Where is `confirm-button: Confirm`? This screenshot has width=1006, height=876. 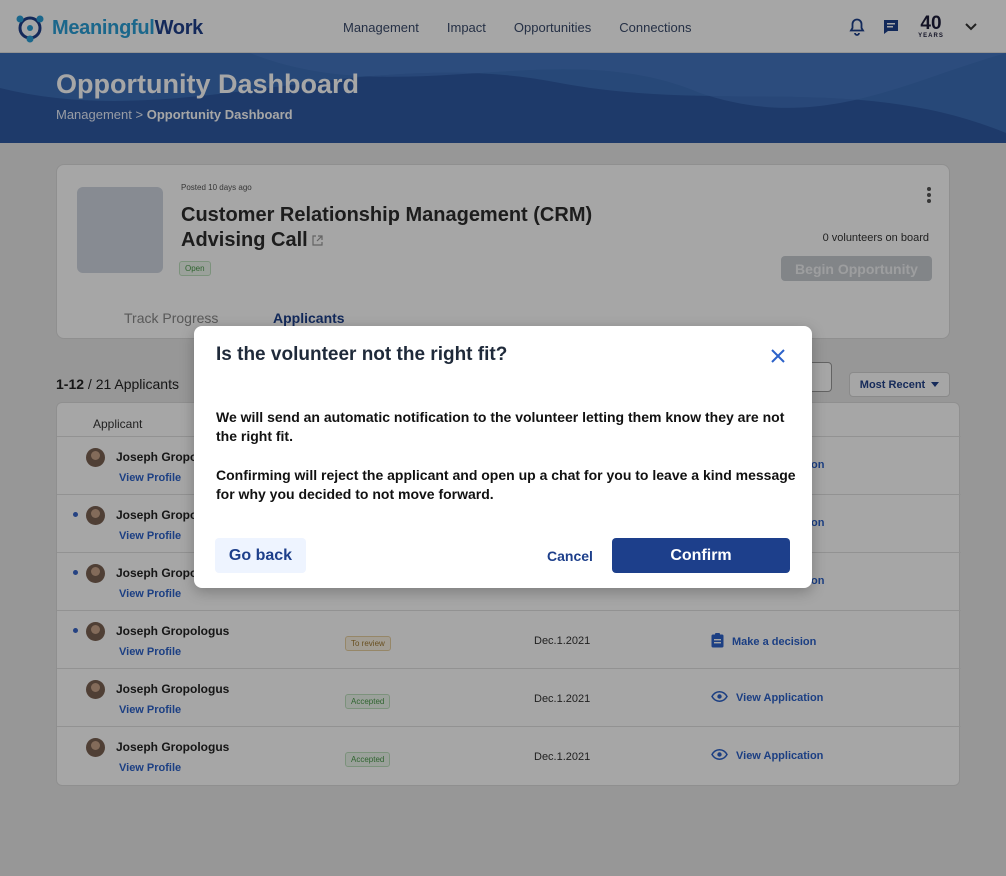 confirm-button: Confirm is located at coordinates (701, 555).